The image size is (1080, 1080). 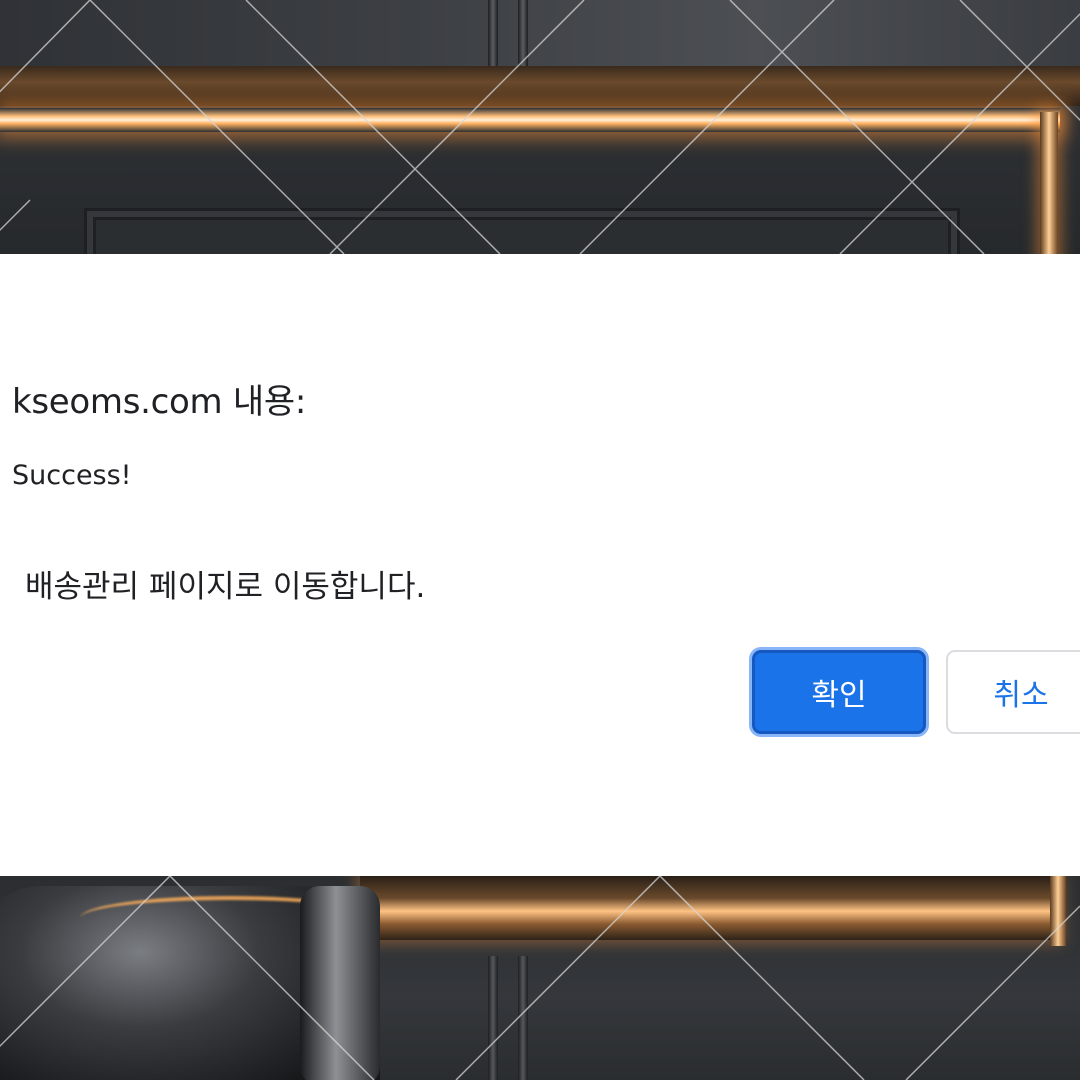 What do you see at coordinates (540, 33) in the screenshot?
I see `wall-upper-panels` at bounding box center [540, 33].